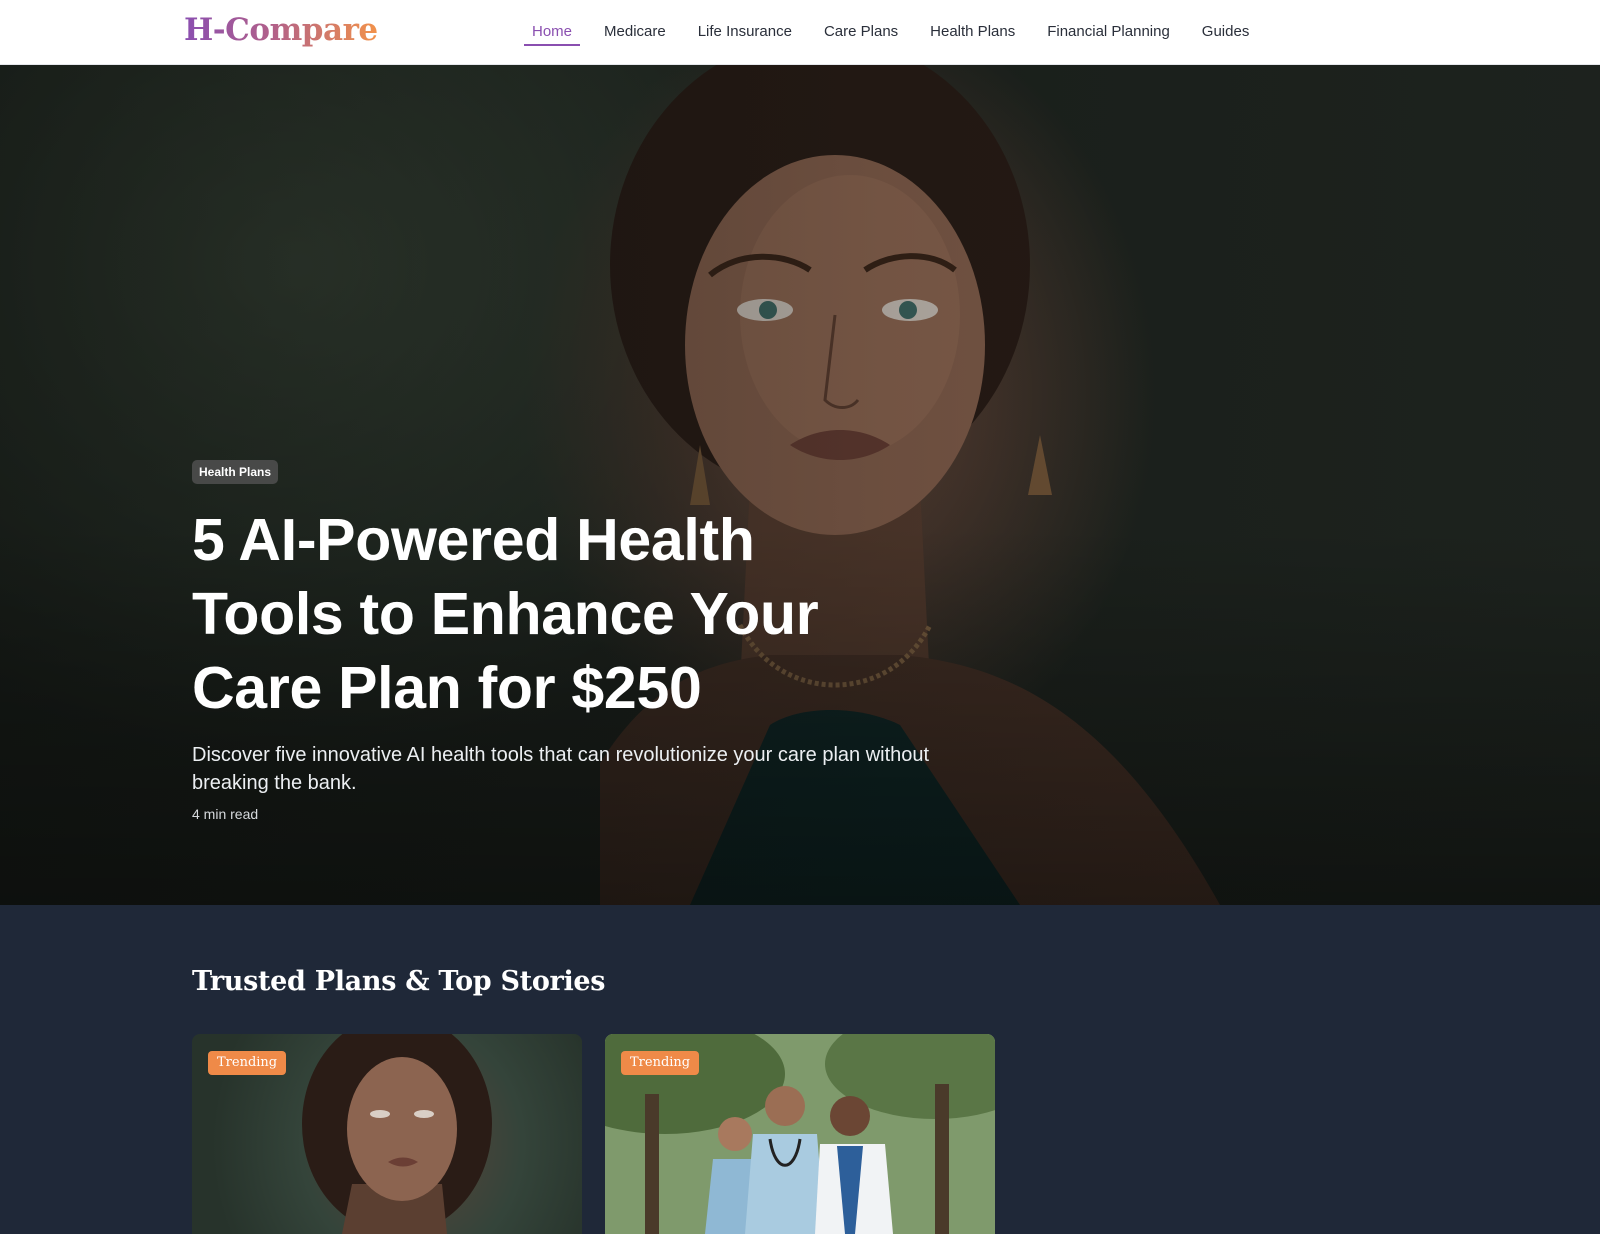 This screenshot has width=1600, height=1234. I want to click on nav-item-life-insurance: Life Insurance, so click(745, 32).